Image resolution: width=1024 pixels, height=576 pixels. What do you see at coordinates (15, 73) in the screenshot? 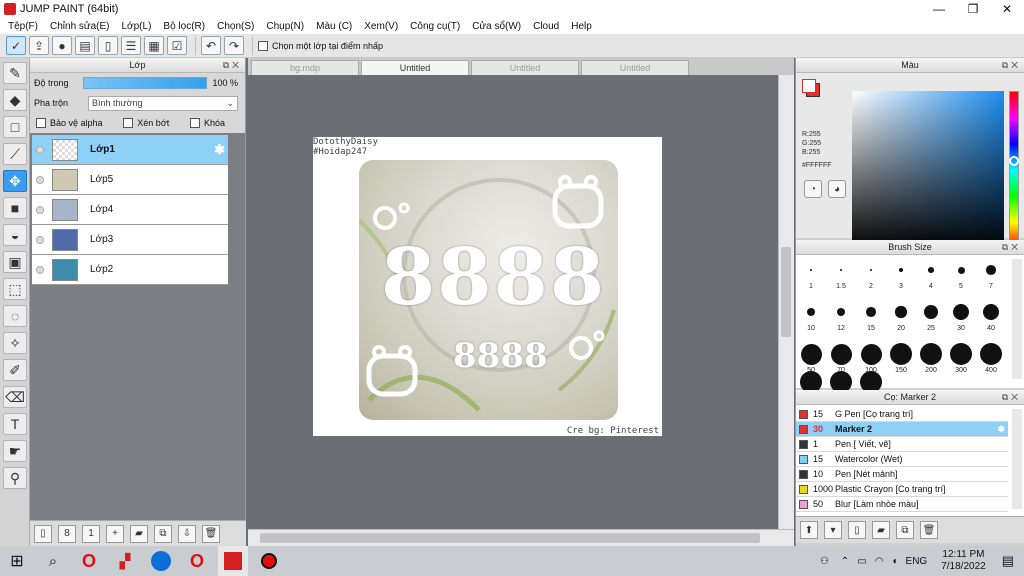
I see `brush-tool-icon: ✎` at bounding box center [15, 73].